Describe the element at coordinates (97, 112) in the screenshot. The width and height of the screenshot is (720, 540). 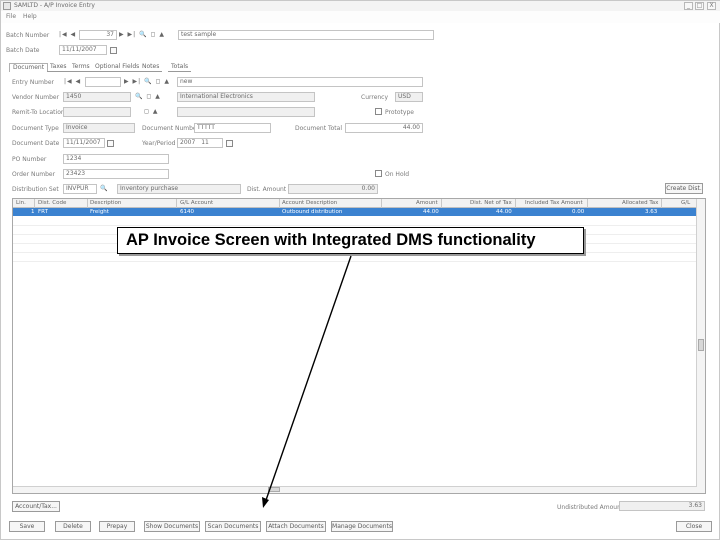
I see `remit-to-field` at that location.